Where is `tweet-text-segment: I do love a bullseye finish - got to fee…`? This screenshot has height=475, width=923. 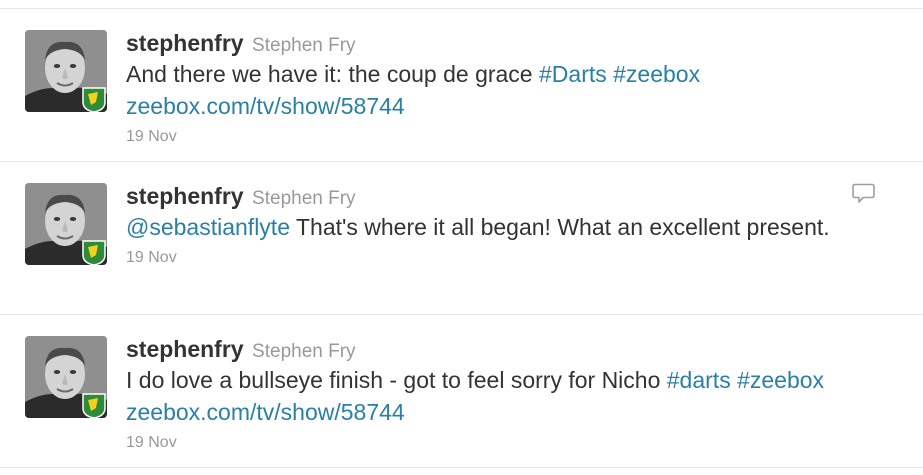
tweet-text-segment: I do love a bullseye finish - got to fee… is located at coordinates (396, 380).